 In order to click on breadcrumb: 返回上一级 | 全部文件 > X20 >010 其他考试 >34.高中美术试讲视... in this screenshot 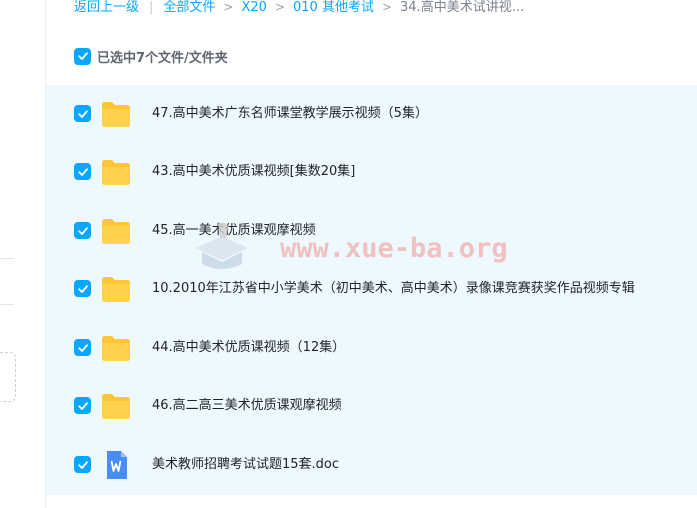, I will do `click(299, 7)`.